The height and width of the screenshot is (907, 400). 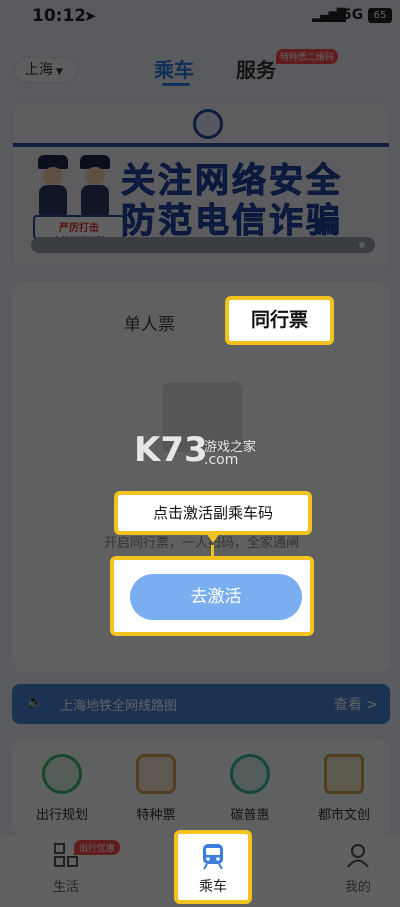 I want to click on activate-button: 去激活, so click(x=216, y=597).